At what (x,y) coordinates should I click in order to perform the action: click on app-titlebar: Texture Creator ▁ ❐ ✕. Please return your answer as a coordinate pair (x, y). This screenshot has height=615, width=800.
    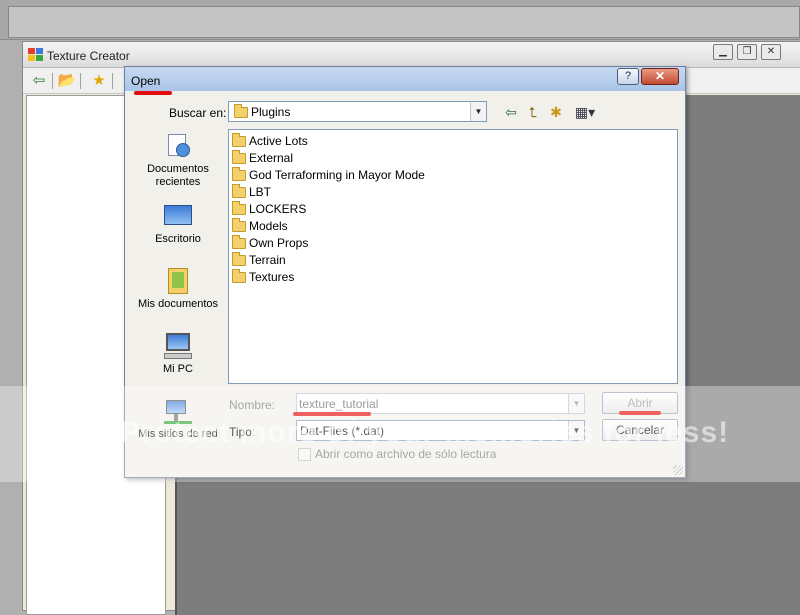
    Looking at the image, I should click on (411, 55).